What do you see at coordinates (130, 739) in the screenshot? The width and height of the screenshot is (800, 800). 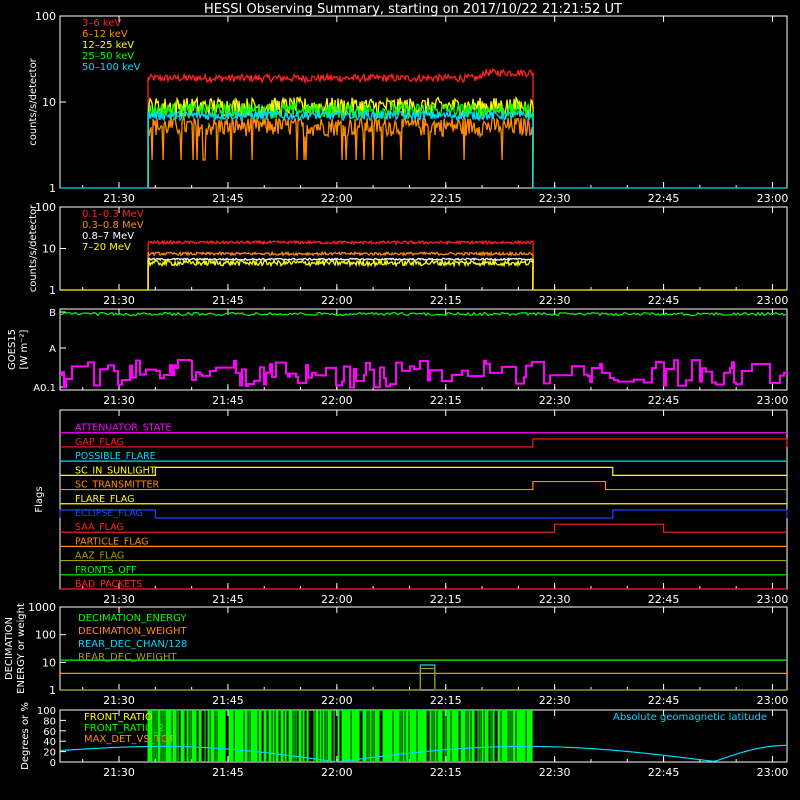 I see `legend-entry: MAX_DET_VS_TOT` at bounding box center [130, 739].